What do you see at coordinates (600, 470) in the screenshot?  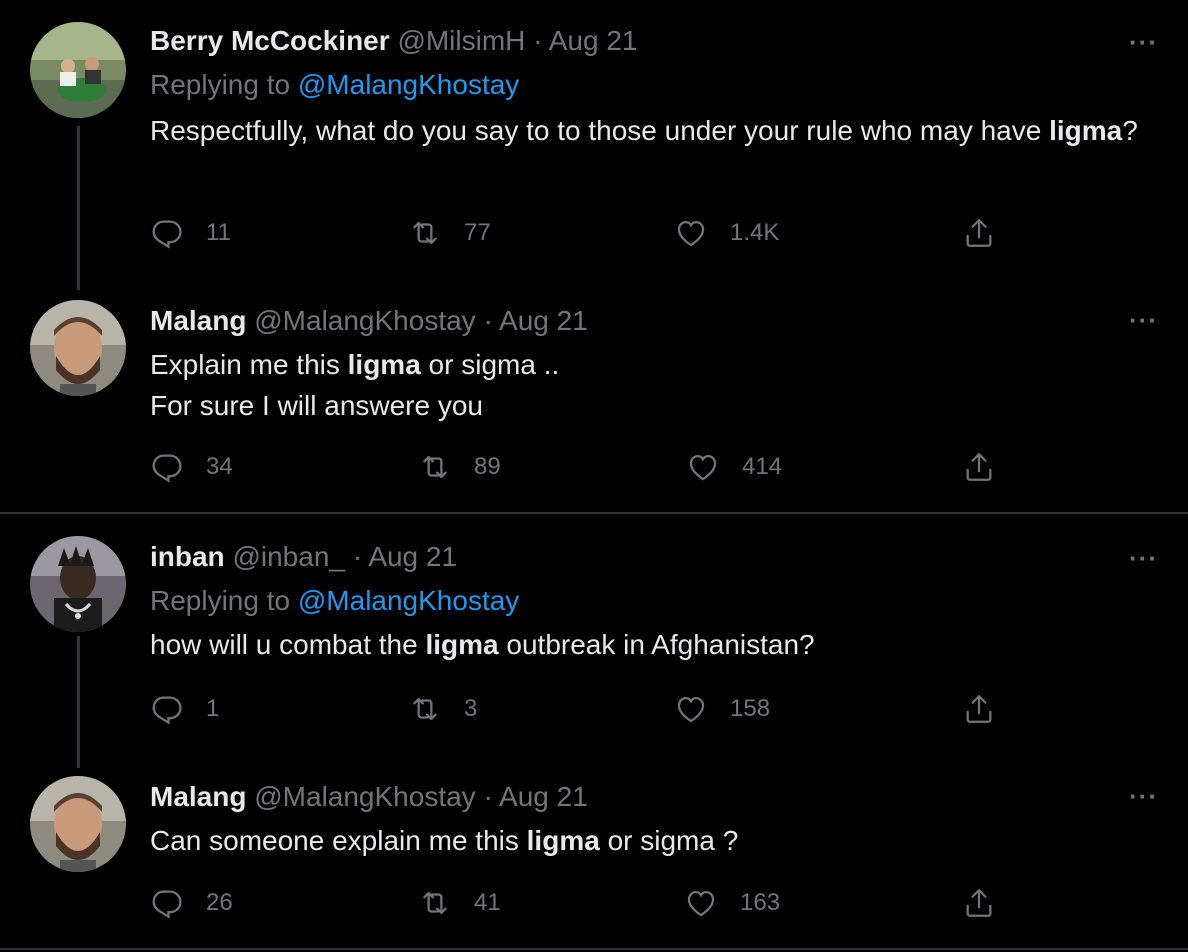 I see `tweet-actions: 34 89 414` at bounding box center [600, 470].